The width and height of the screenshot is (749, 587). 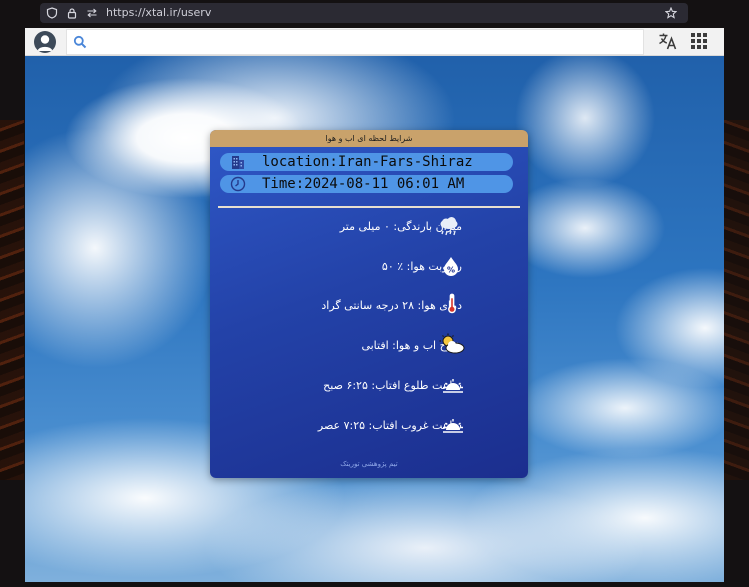 What do you see at coordinates (72, 13) in the screenshot?
I see `lock-icon` at bounding box center [72, 13].